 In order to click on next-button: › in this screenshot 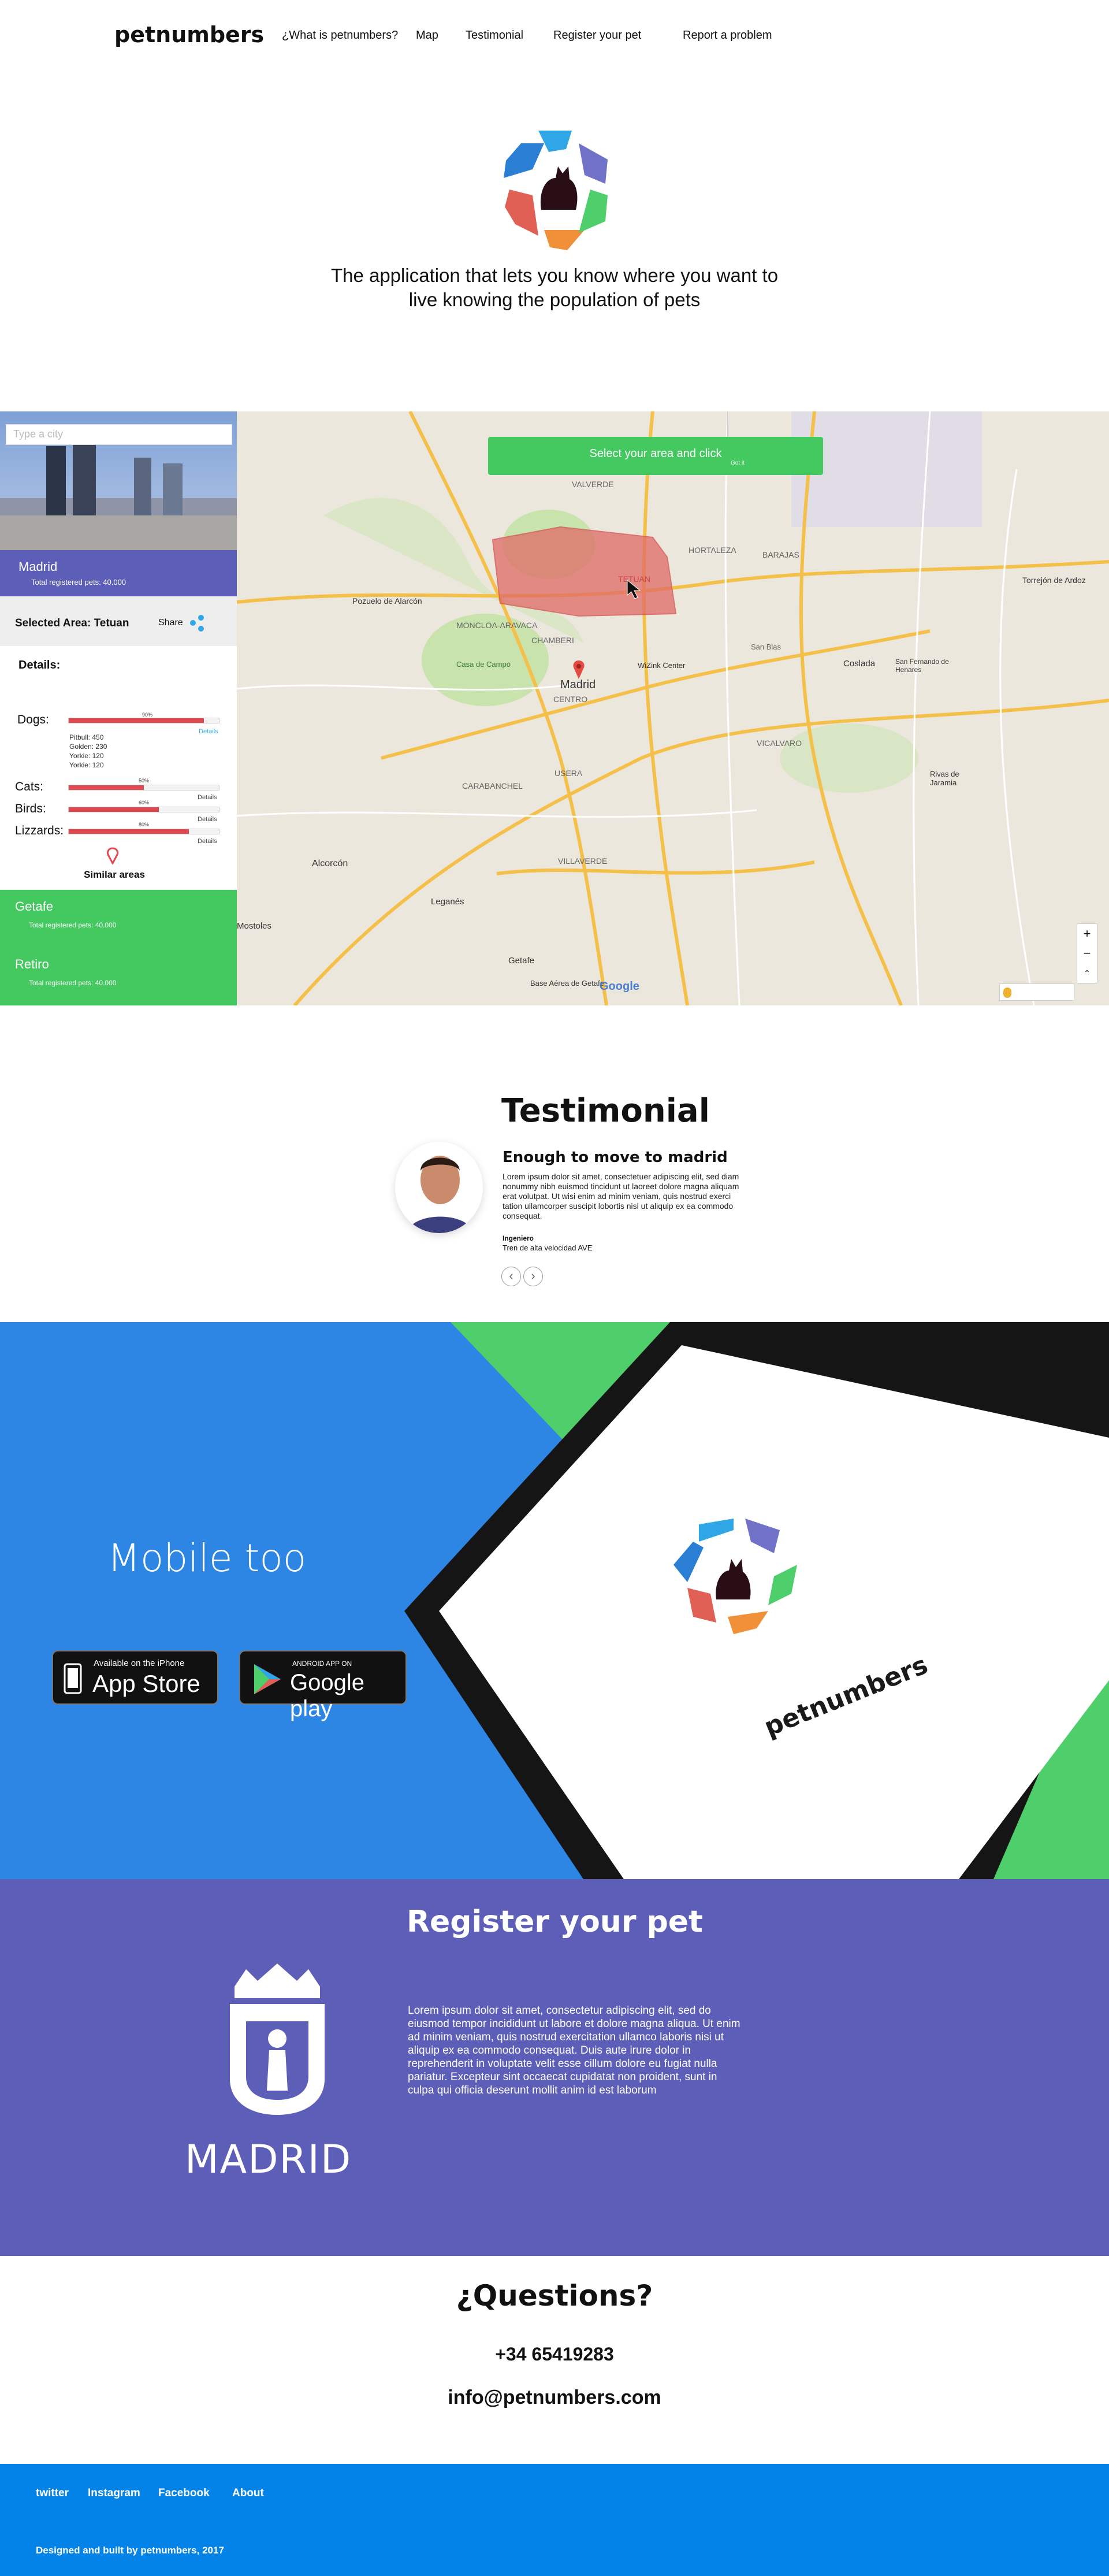, I will do `click(533, 1276)`.